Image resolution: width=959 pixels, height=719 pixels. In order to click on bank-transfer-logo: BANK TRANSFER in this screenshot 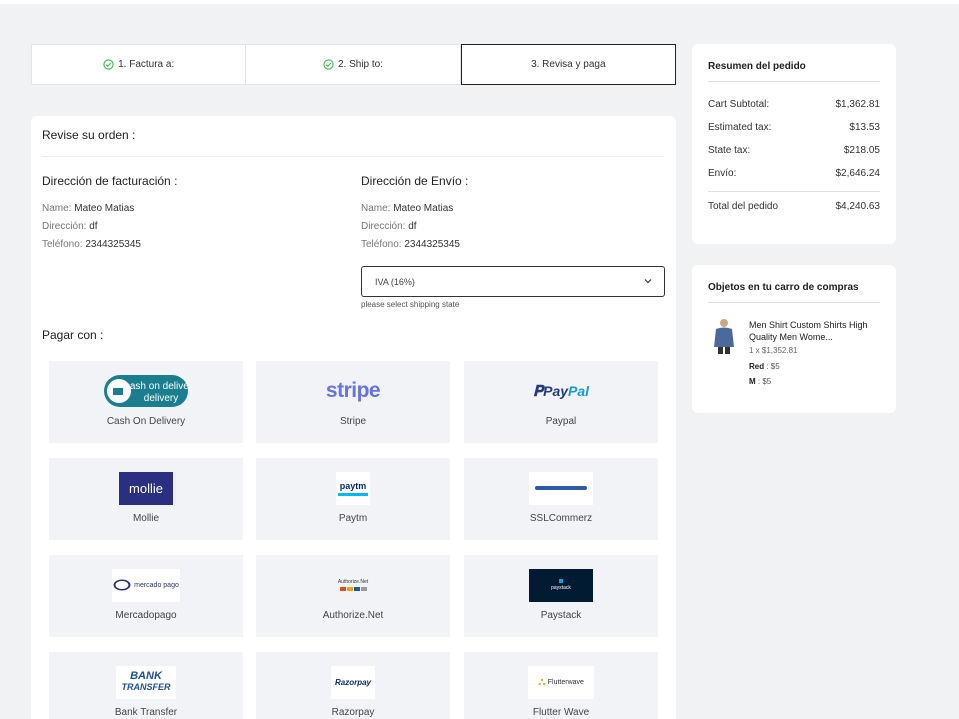, I will do `click(146, 682)`.